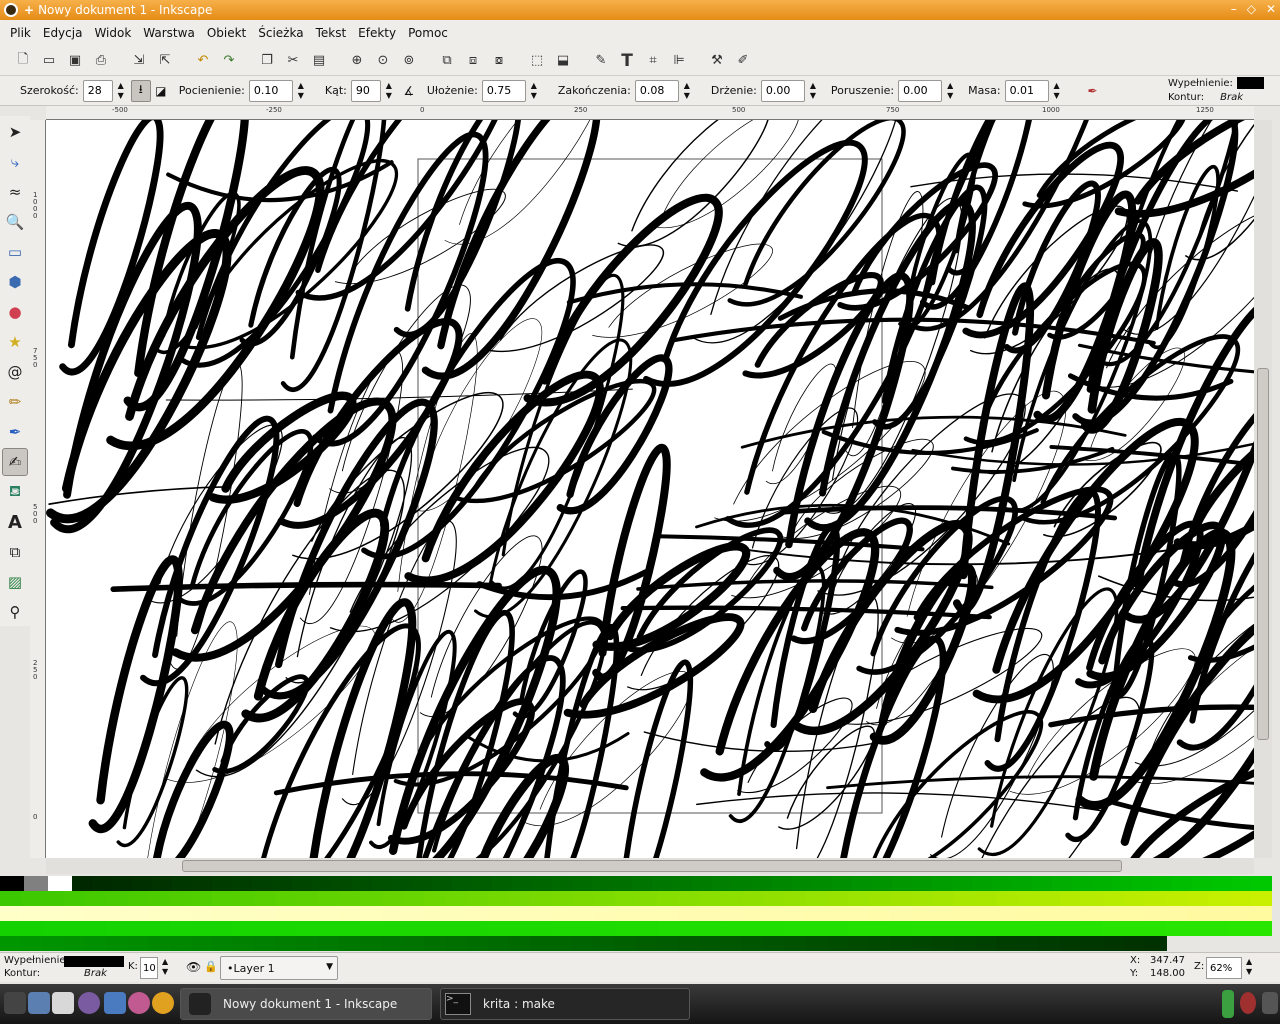 The image size is (1280, 1024). Describe the element at coordinates (1263, 554) in the screenshot. I see `vertical-scroll-thumb` at that location.